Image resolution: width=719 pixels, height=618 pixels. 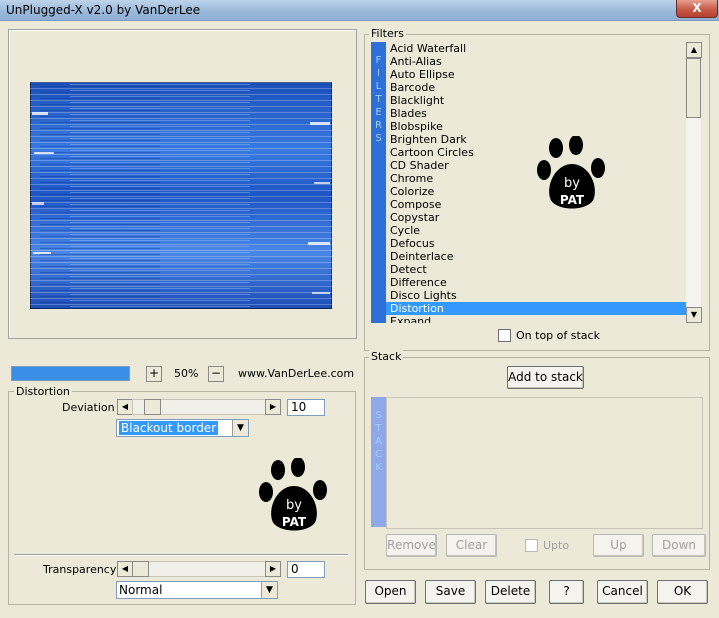 I want to click on sidebar-letter: I, so click(x=378, y=73).